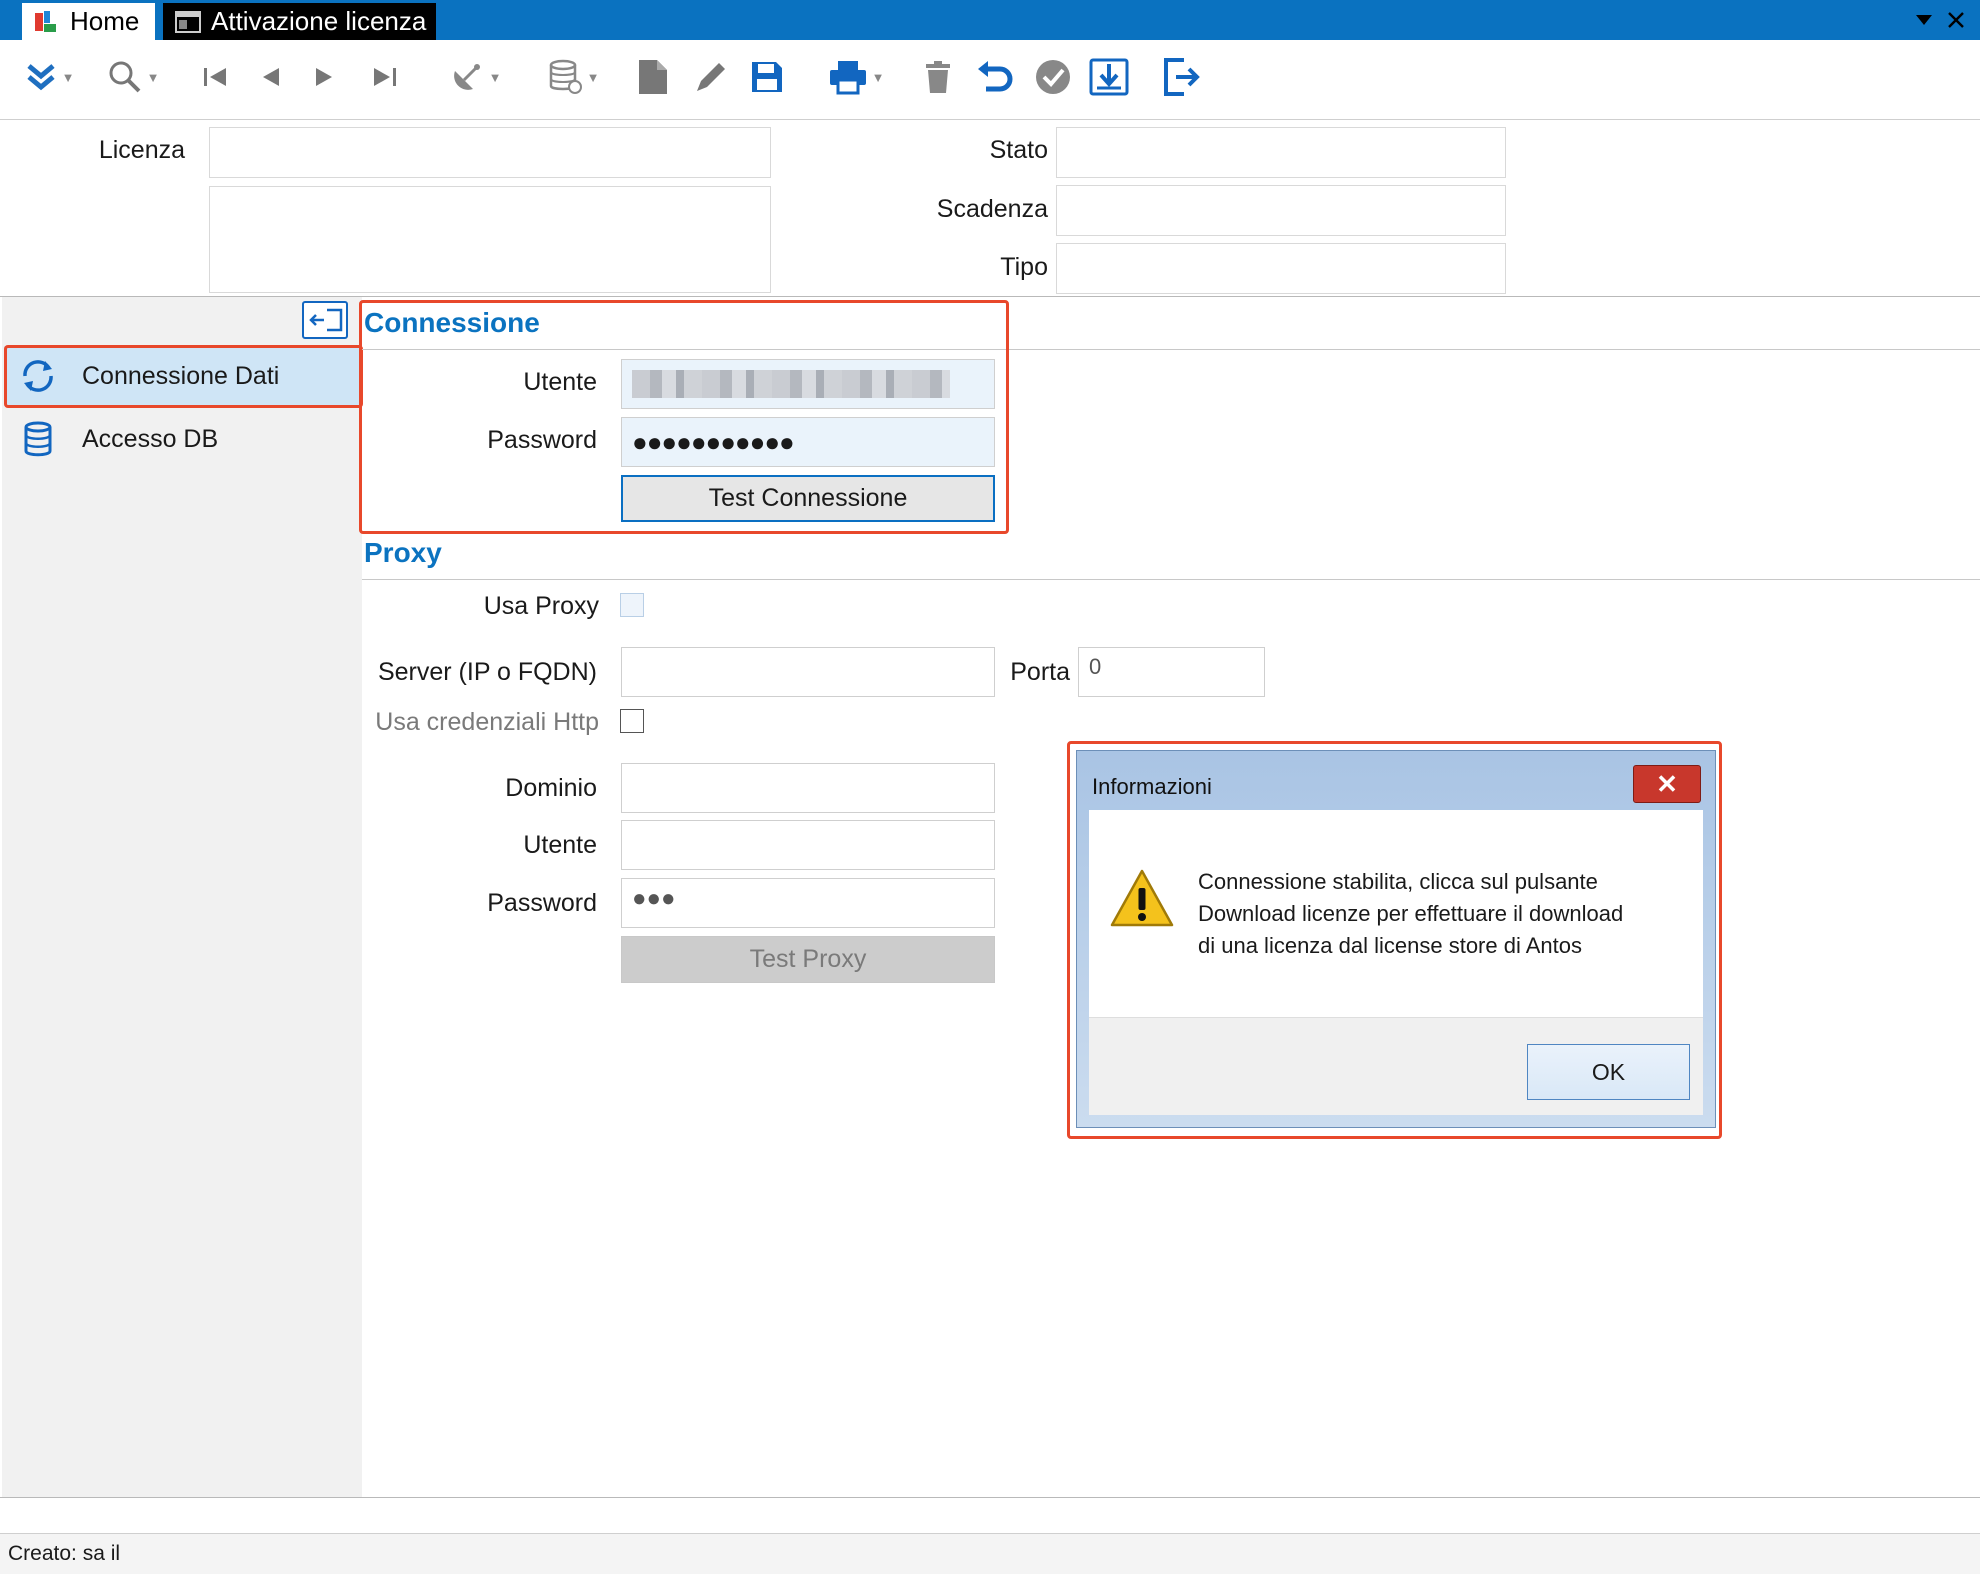  Describe the element at coordinates (466, 77) in the screenshot. I see `satellite-icon` at that location.